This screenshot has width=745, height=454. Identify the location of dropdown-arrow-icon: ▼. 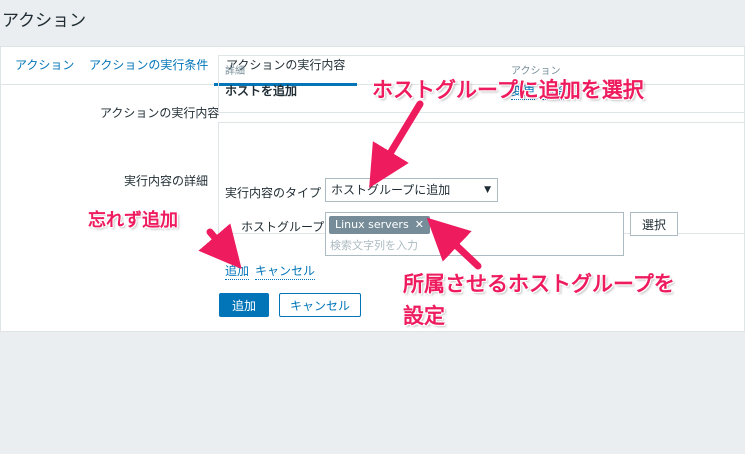
(487, 190).